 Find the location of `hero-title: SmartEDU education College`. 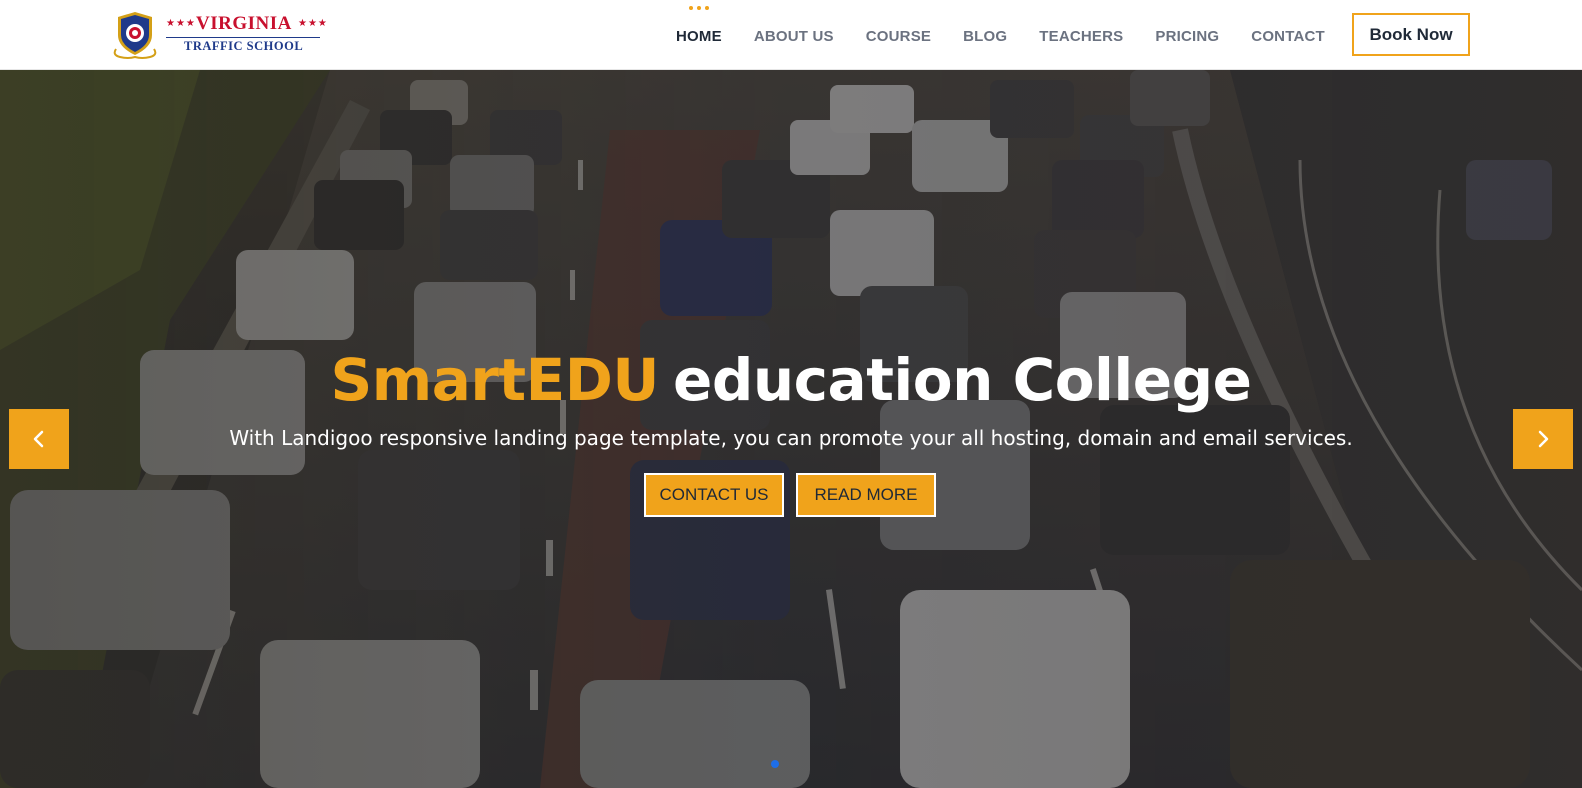

hero-title: SmartEDU education College is located at coordinates (791, 380).